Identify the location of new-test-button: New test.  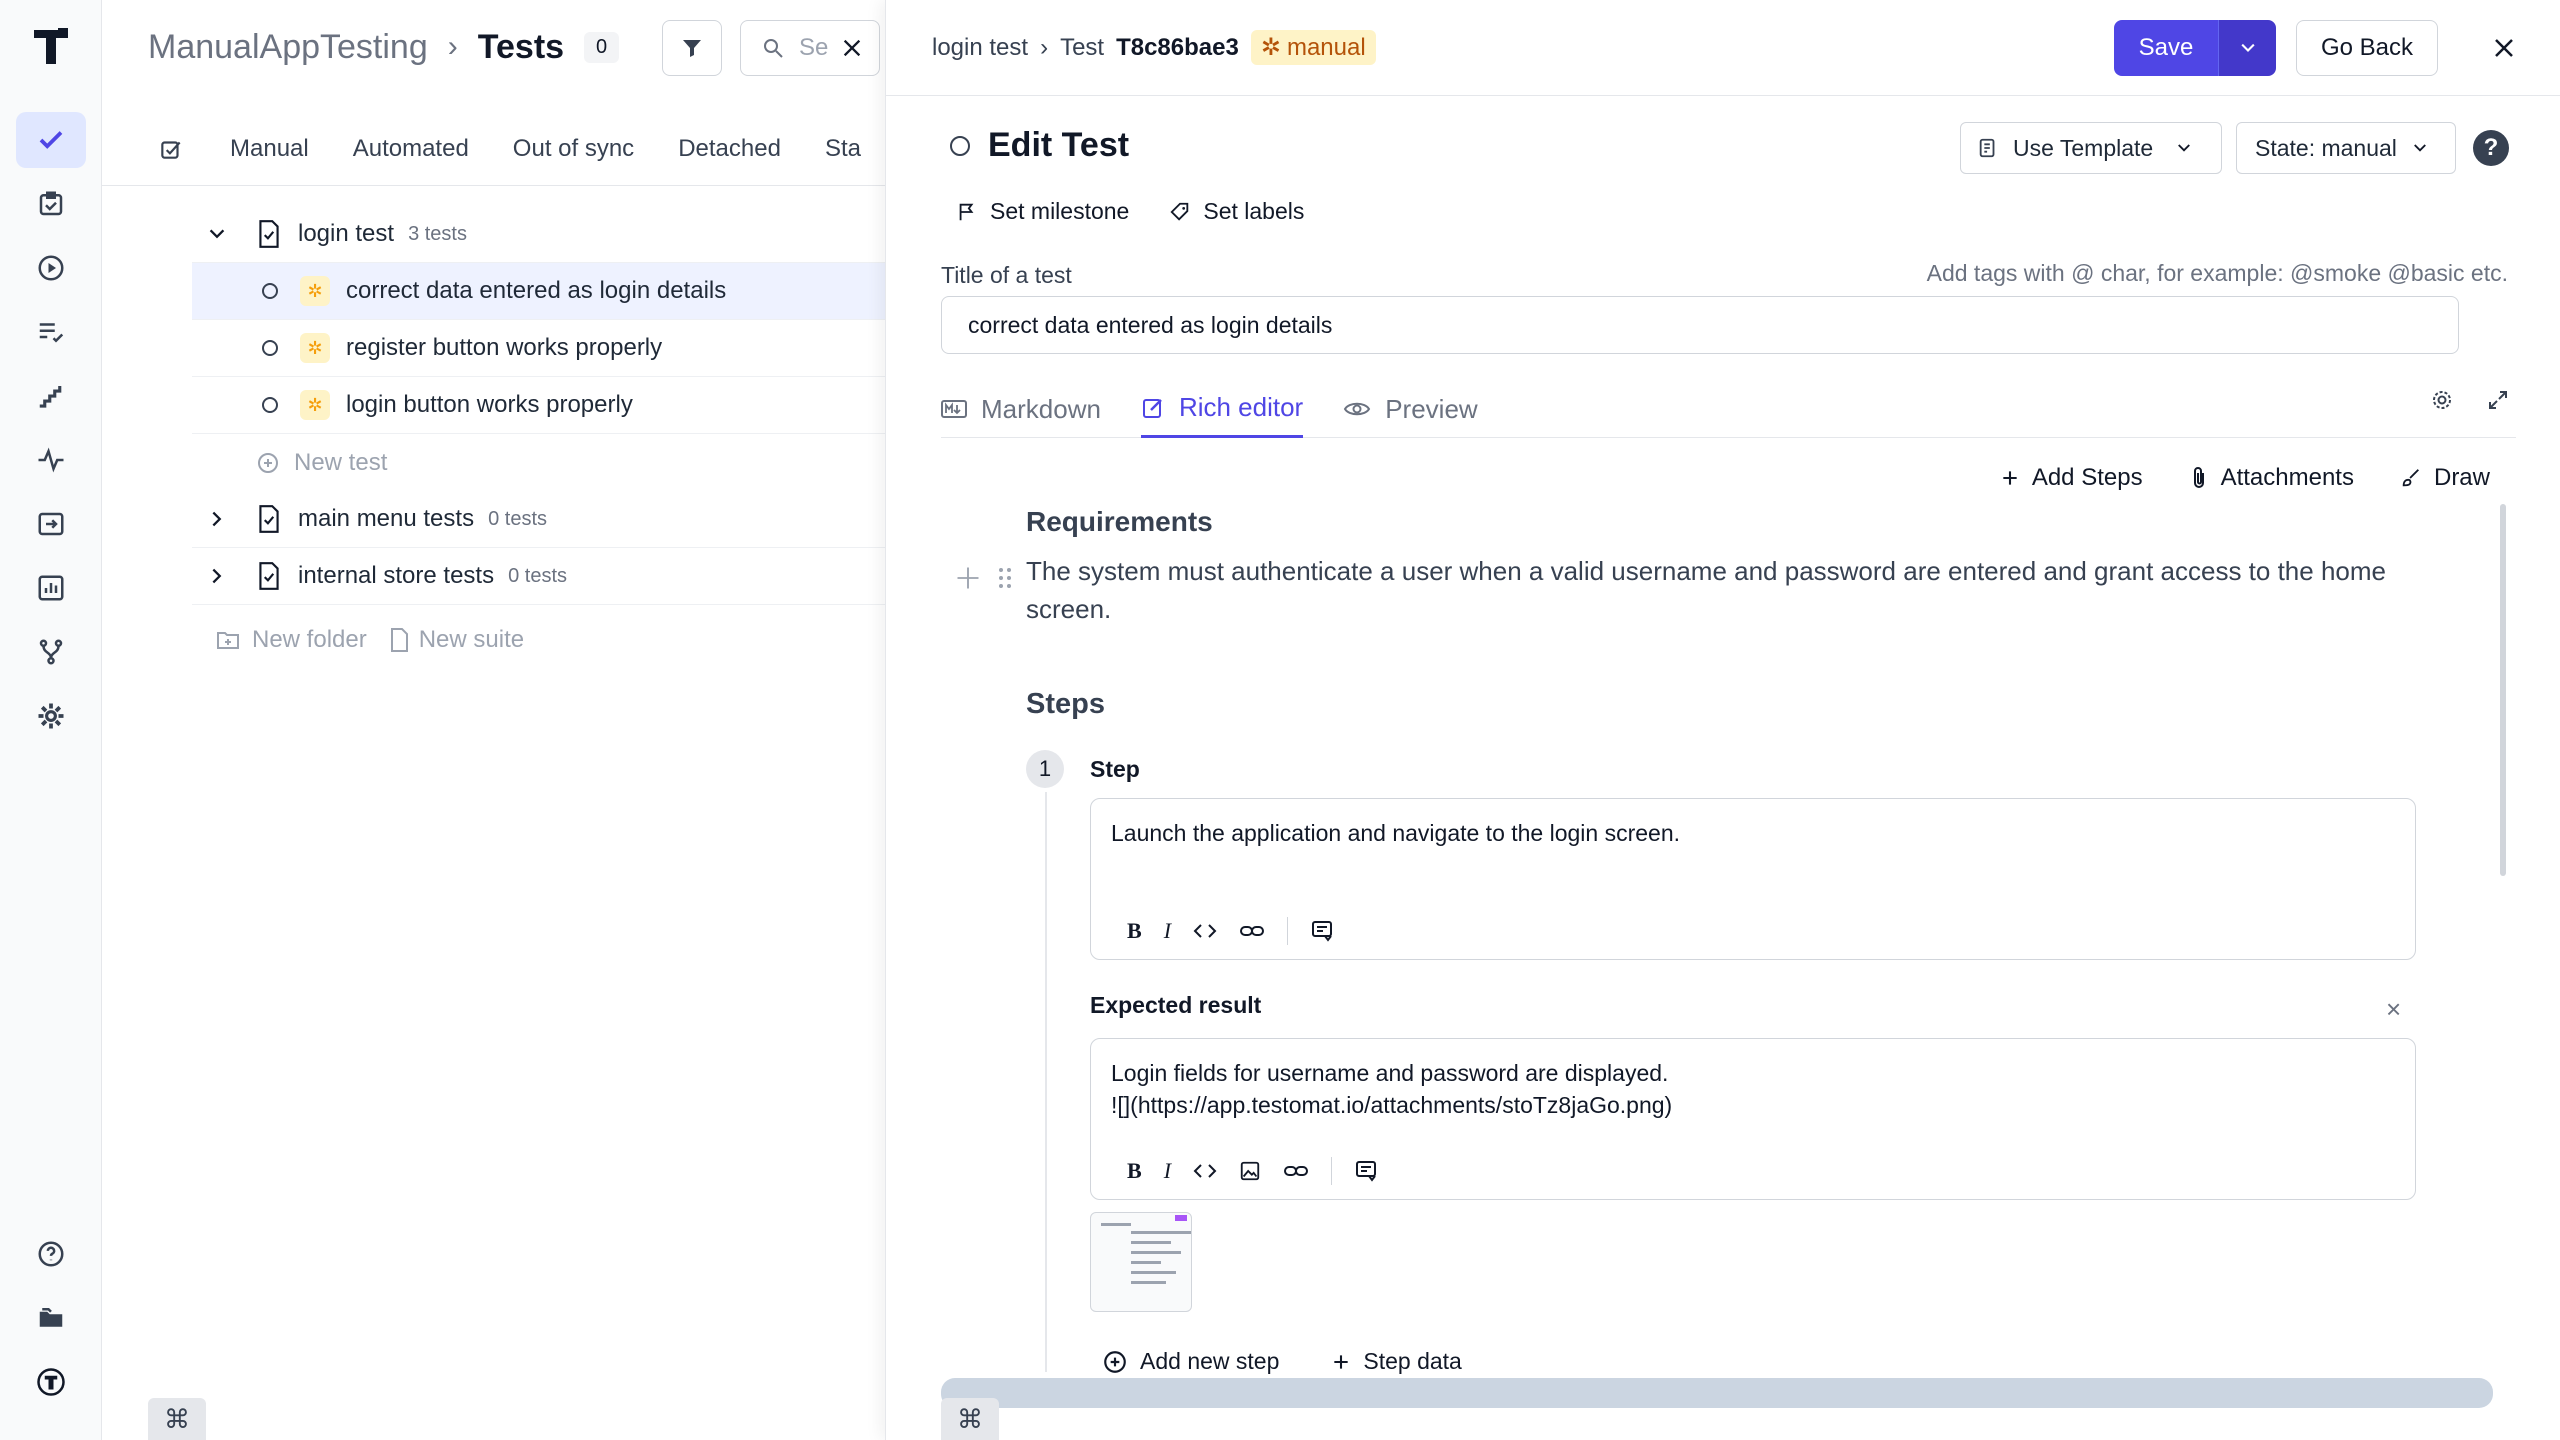
(538, 462).